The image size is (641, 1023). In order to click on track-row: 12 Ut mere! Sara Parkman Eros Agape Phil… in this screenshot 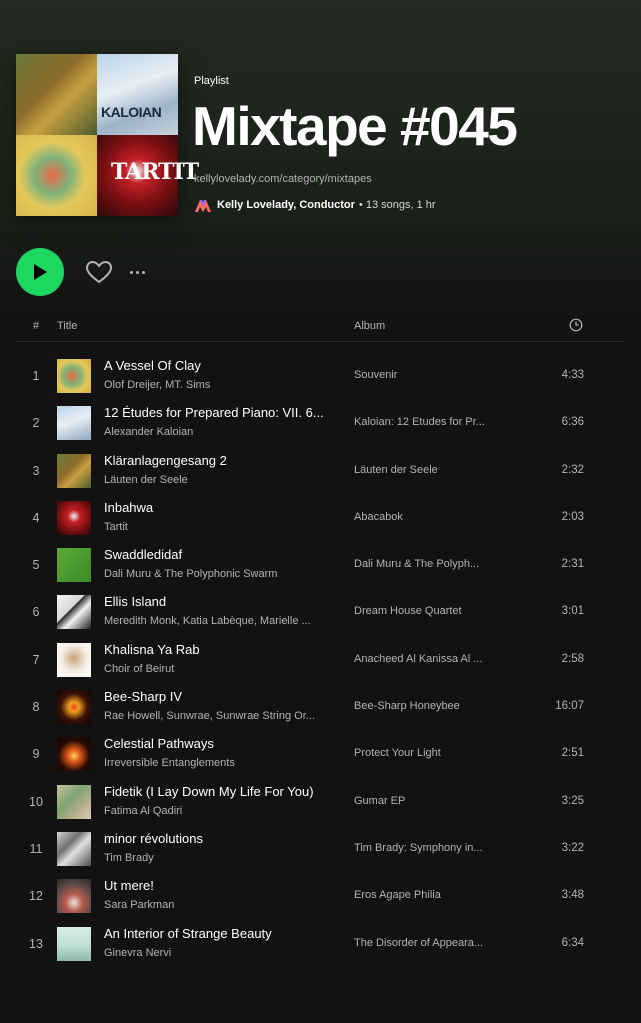, I will do `click(320, 895)`.